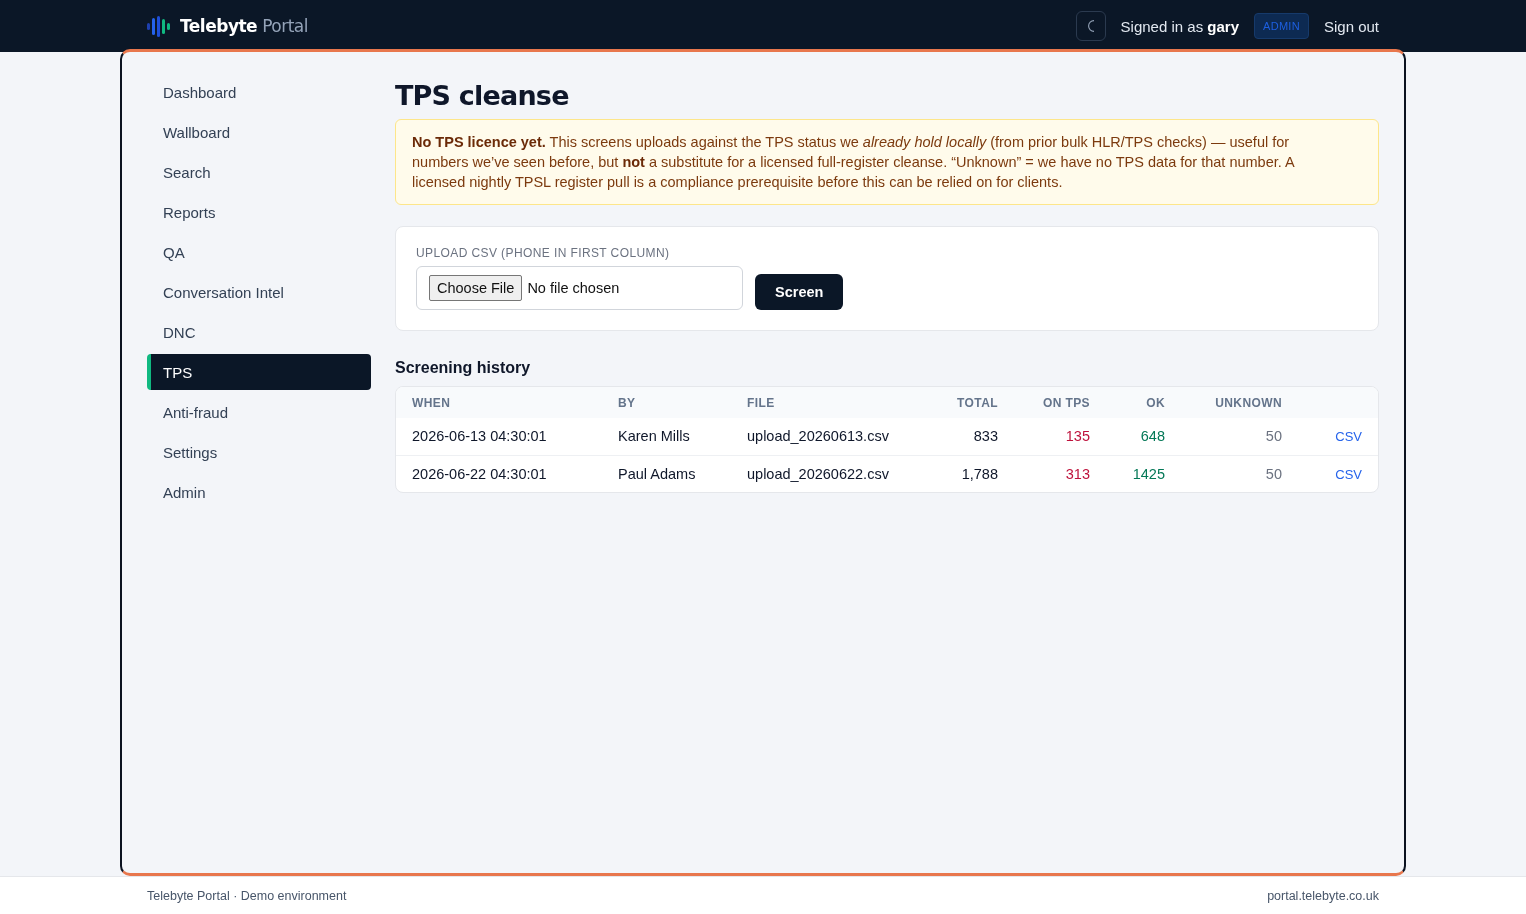  Describe the element at coordinates (259, 92) in the screenshot. I see `sidebar-item: Dashboard` at that location.